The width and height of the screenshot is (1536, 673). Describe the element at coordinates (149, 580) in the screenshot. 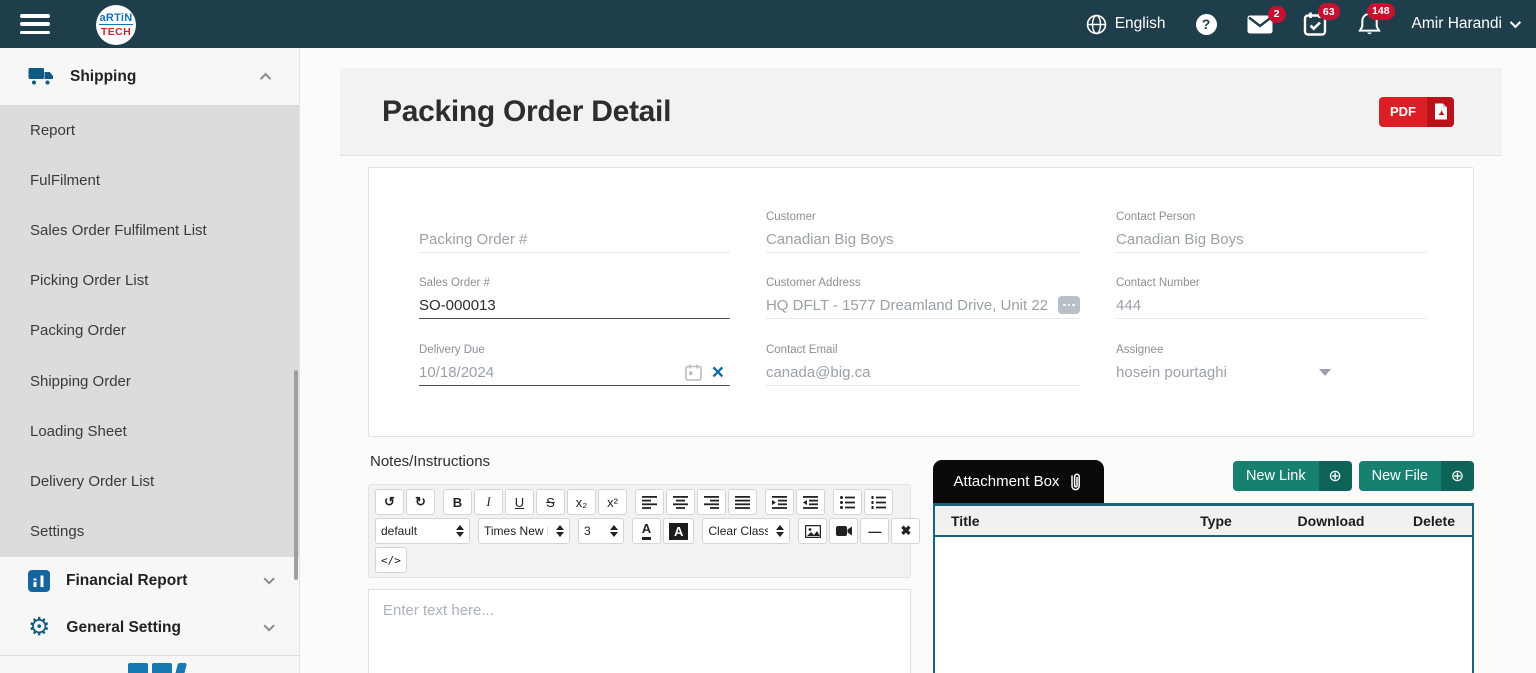

I see `sidebar-section-financial-report: Financial Report` at that location.